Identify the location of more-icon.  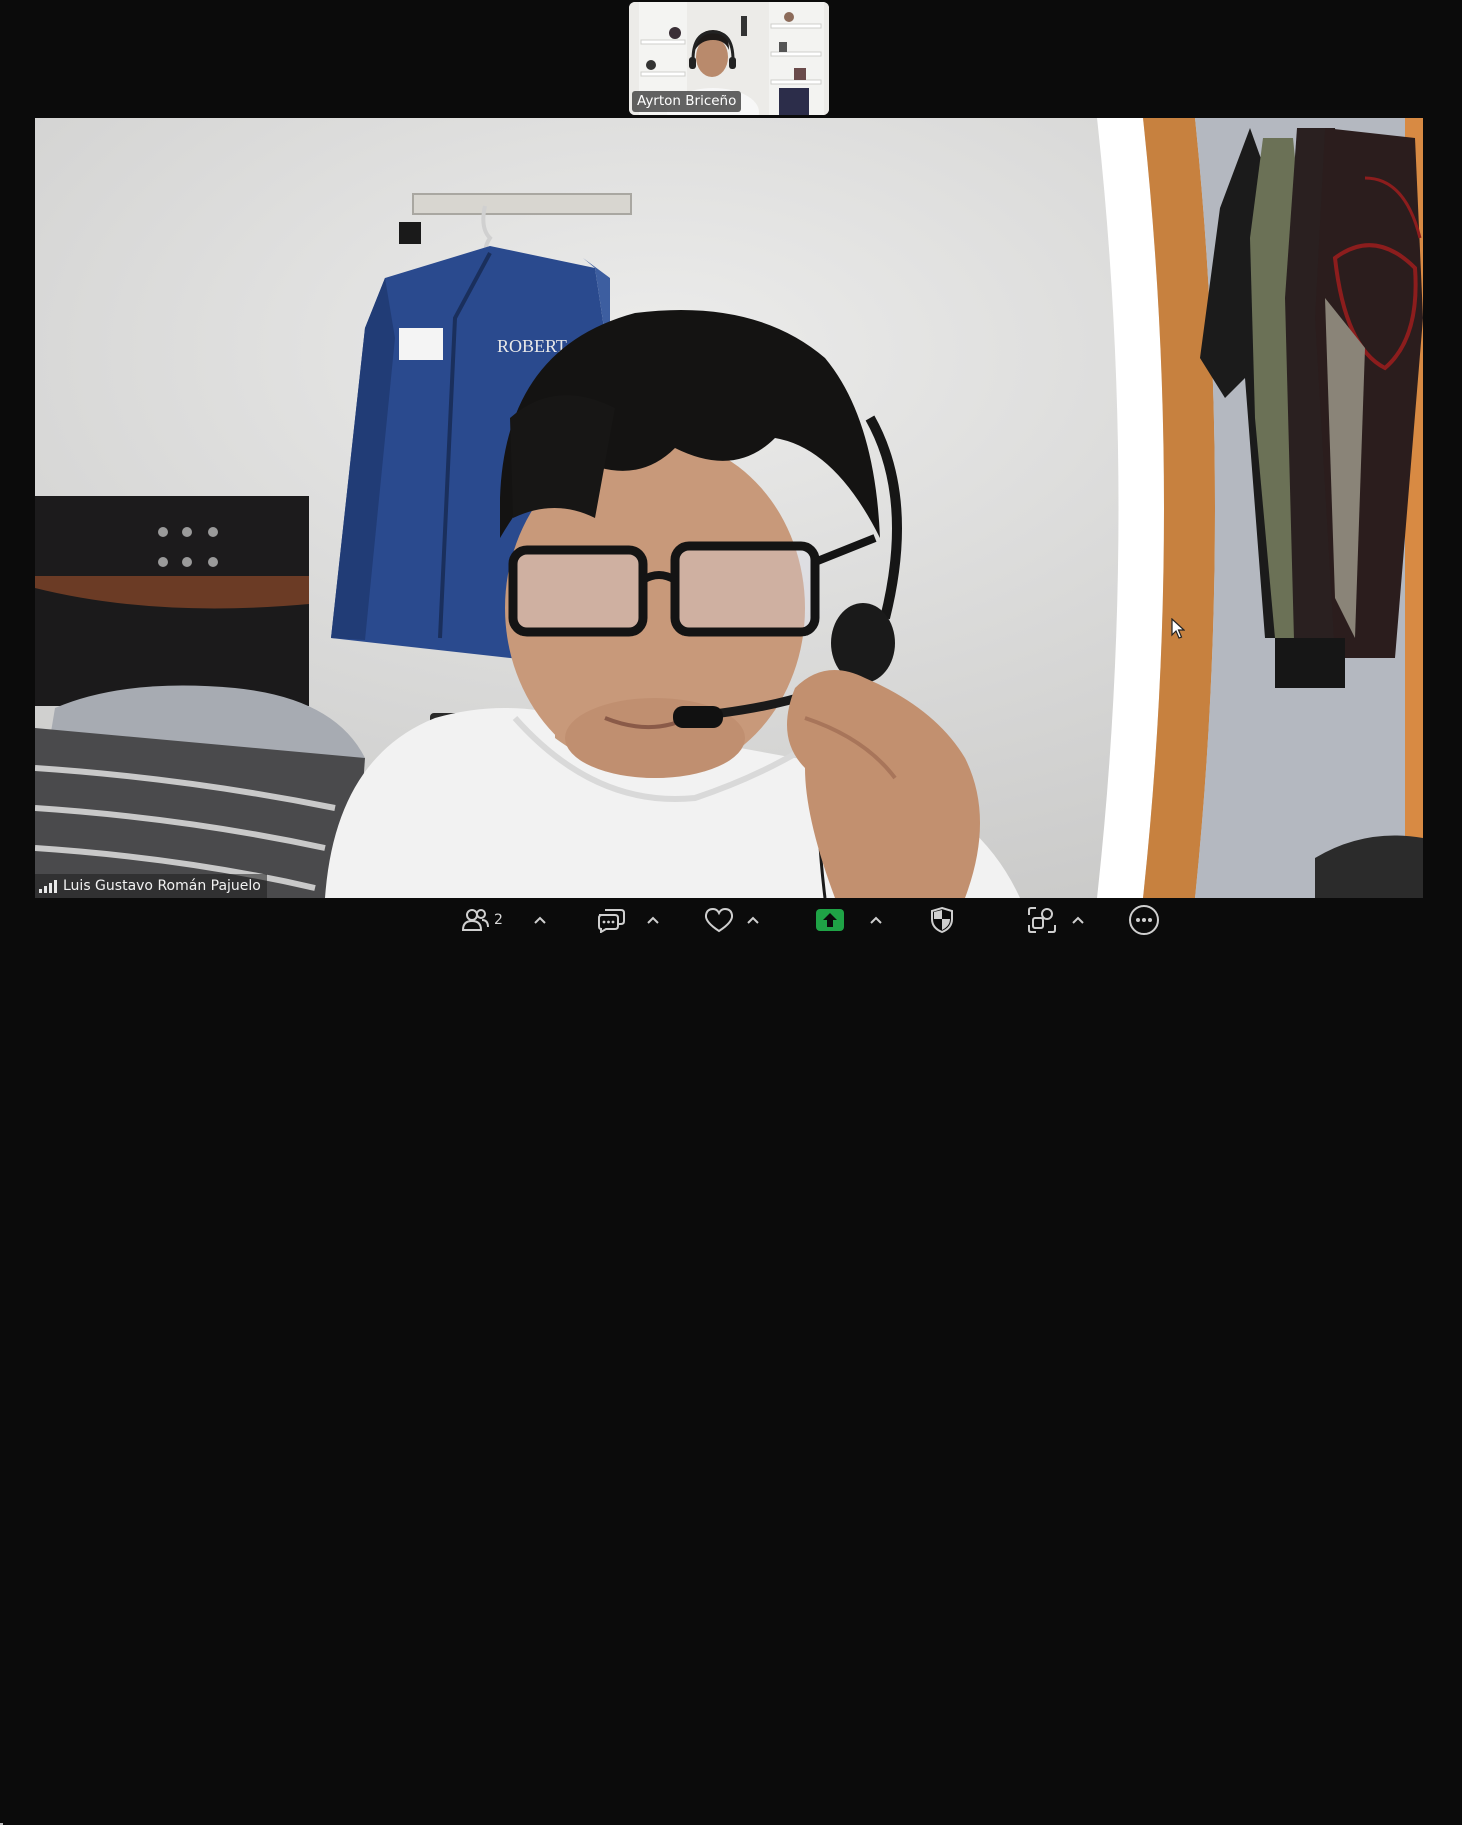
(1144, 920).